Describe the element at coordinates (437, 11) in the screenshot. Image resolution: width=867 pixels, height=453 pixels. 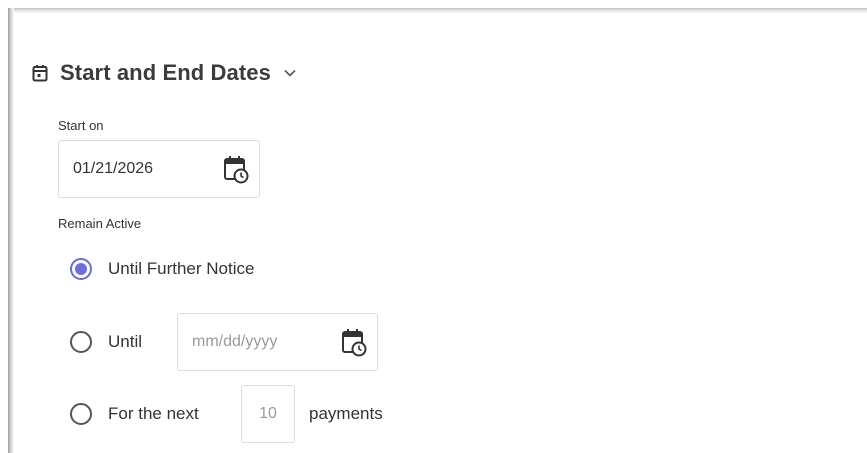
I see `panel-top-shadow` at that location.